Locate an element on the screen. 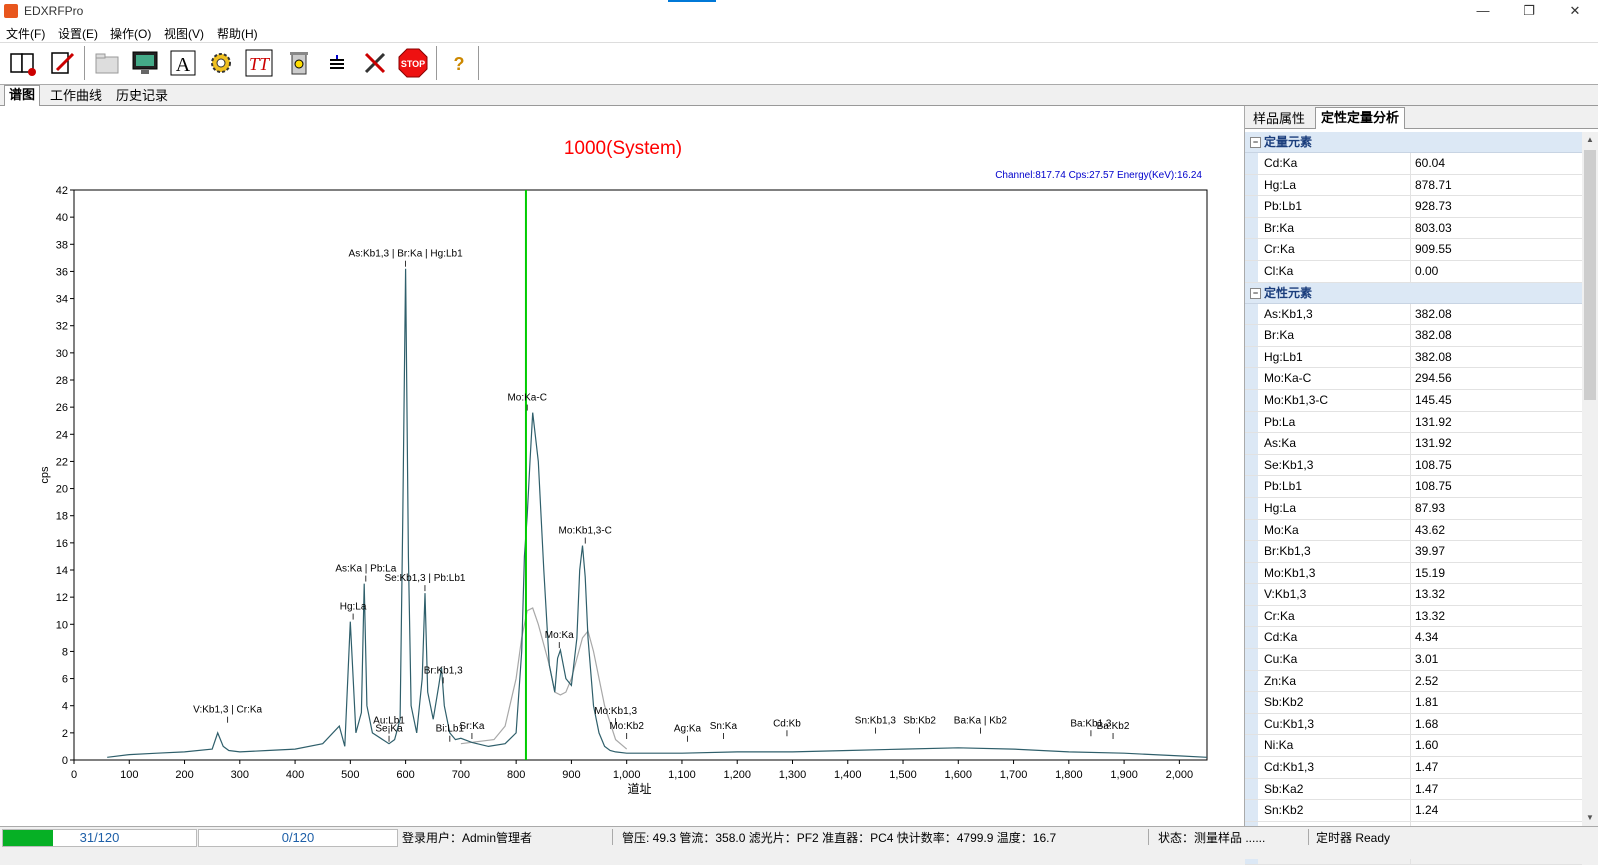  y-tick-label: 8 is located at coordinates (65, 652).